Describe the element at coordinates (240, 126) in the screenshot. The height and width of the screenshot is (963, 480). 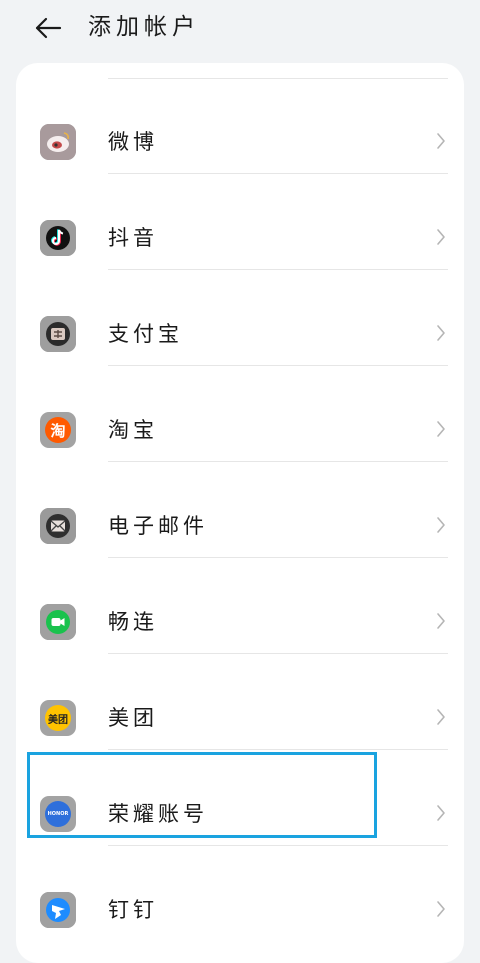
I see `account-item-weibo: 微博` at that location.